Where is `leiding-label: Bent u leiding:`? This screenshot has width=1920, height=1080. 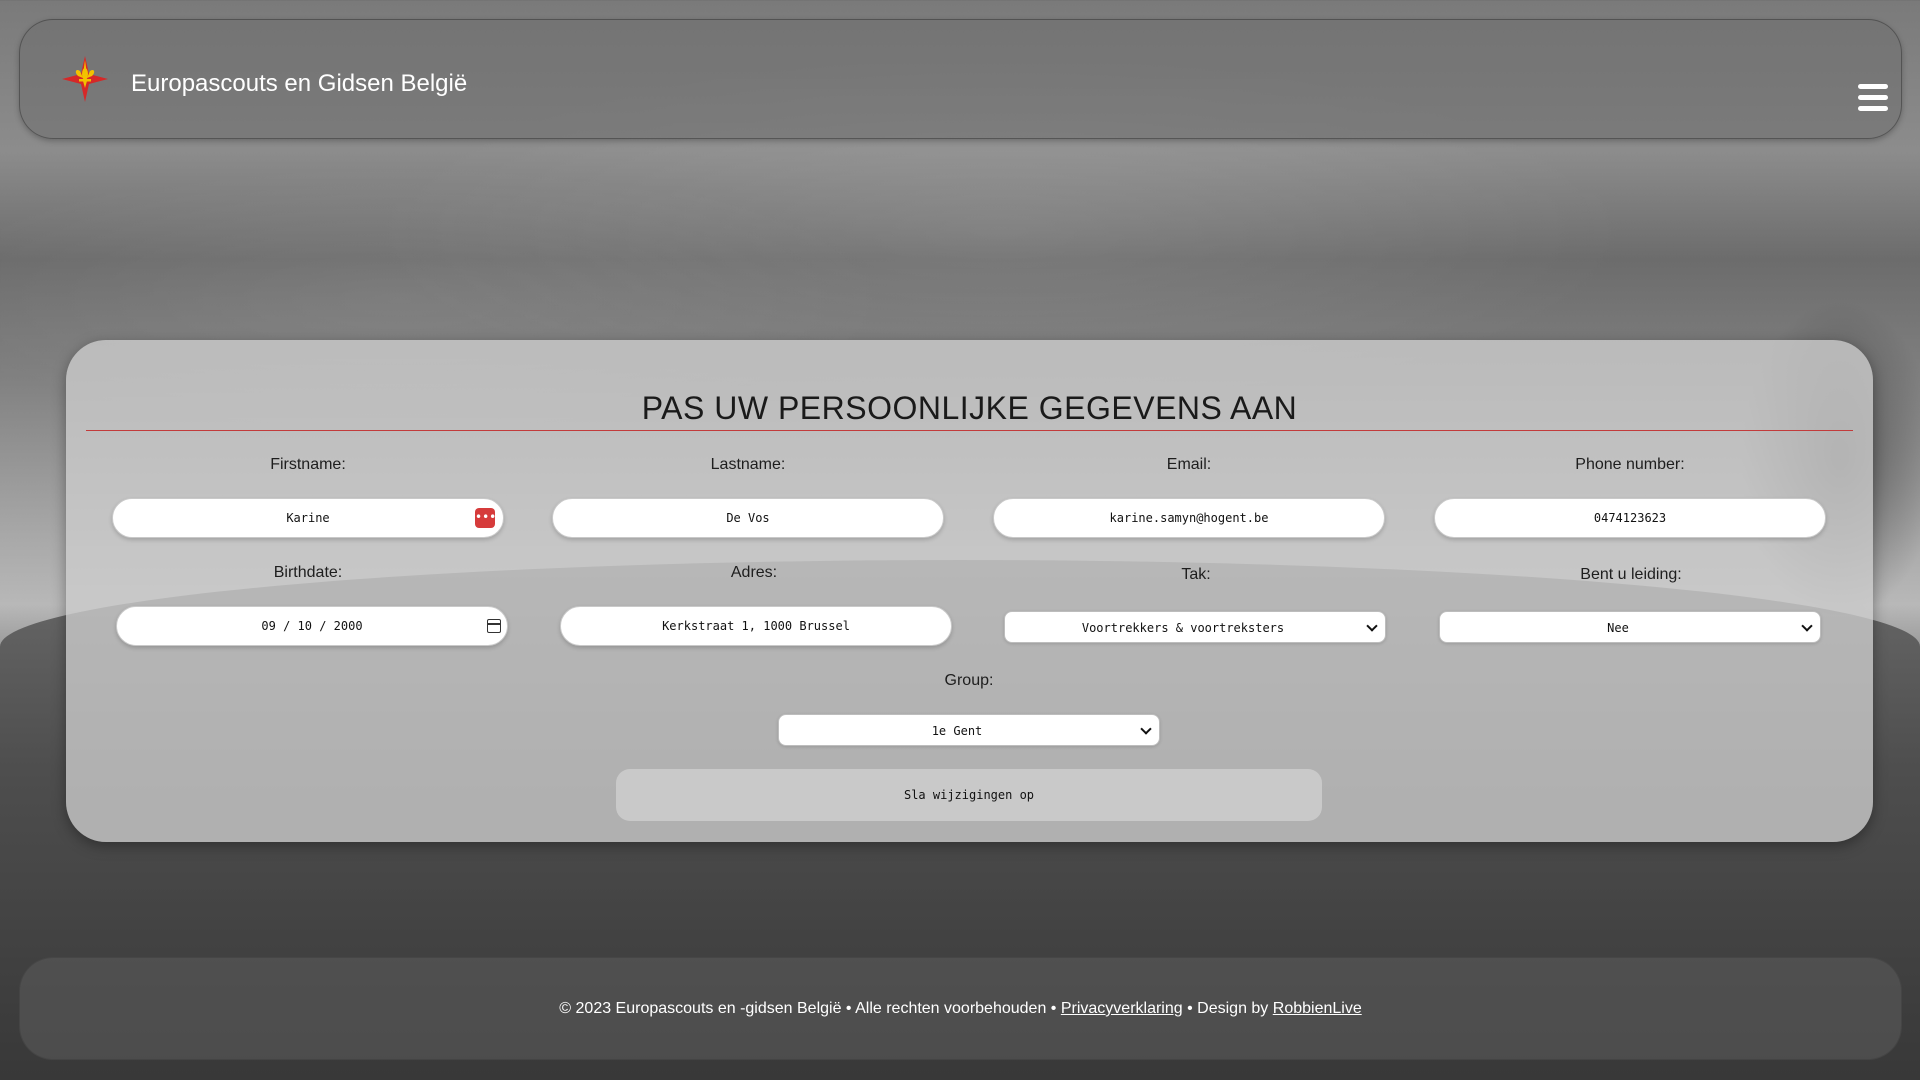
leiding-label: Bent u leiding: is located at coordinates (1631, 574).